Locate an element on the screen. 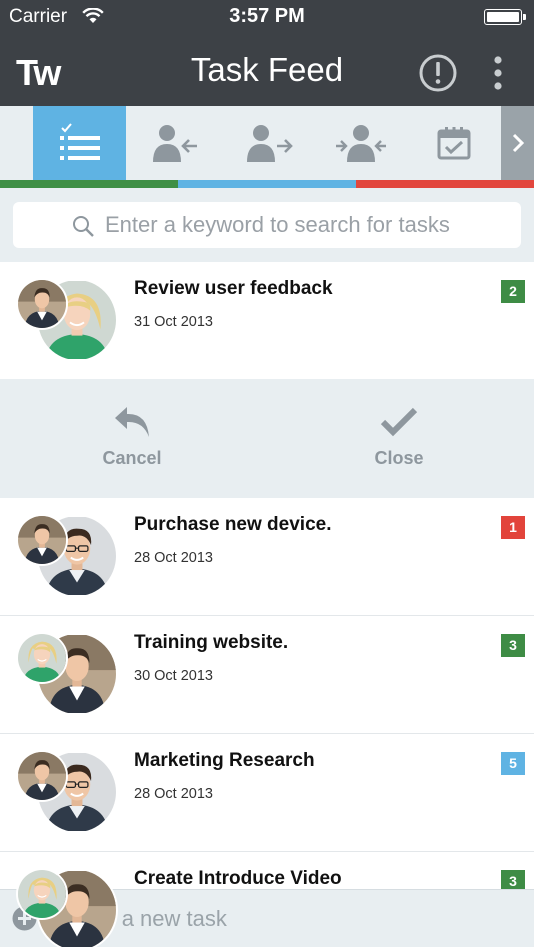 This screenshot has width=534, height=947. task-row: Training website. 30 Oct 2013 3 is located at coordinates (267, 675).